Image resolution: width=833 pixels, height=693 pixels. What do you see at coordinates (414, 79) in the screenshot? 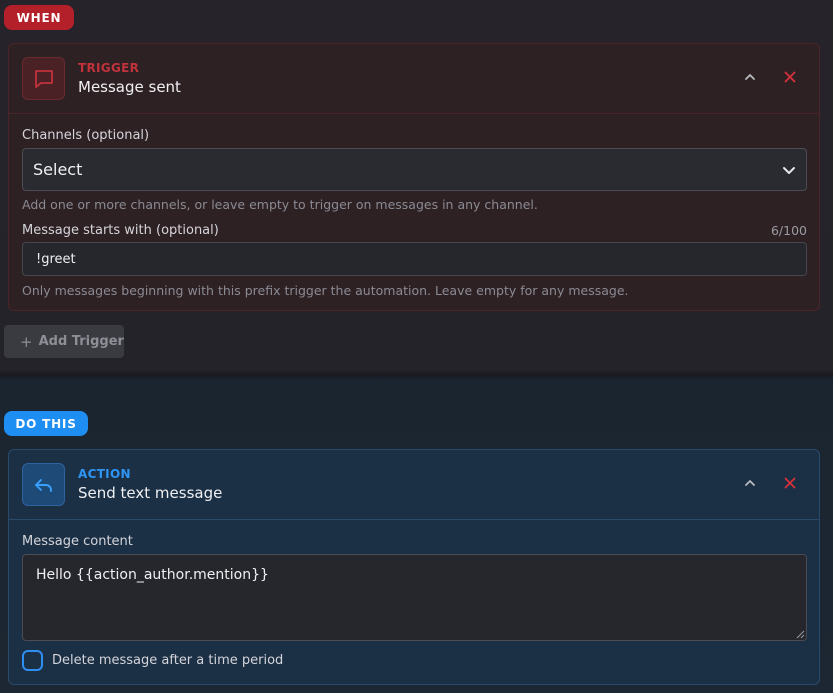
I see `trigger-card-header: TRIGGER Message sent` at bounding box center [414, 79].